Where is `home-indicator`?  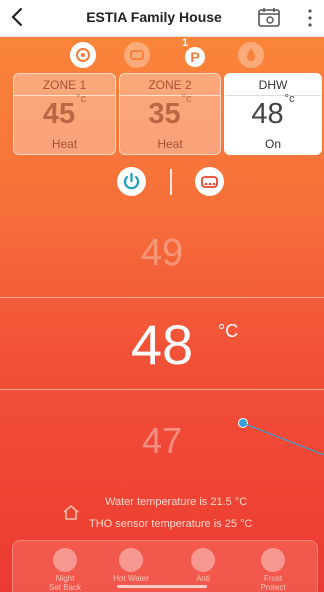 home-indicator is located at coordinates (162, 586).